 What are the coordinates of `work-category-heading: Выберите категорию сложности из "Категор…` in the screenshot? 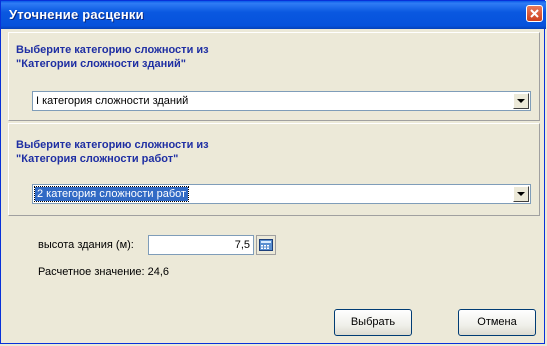 It's located at (112, 152).